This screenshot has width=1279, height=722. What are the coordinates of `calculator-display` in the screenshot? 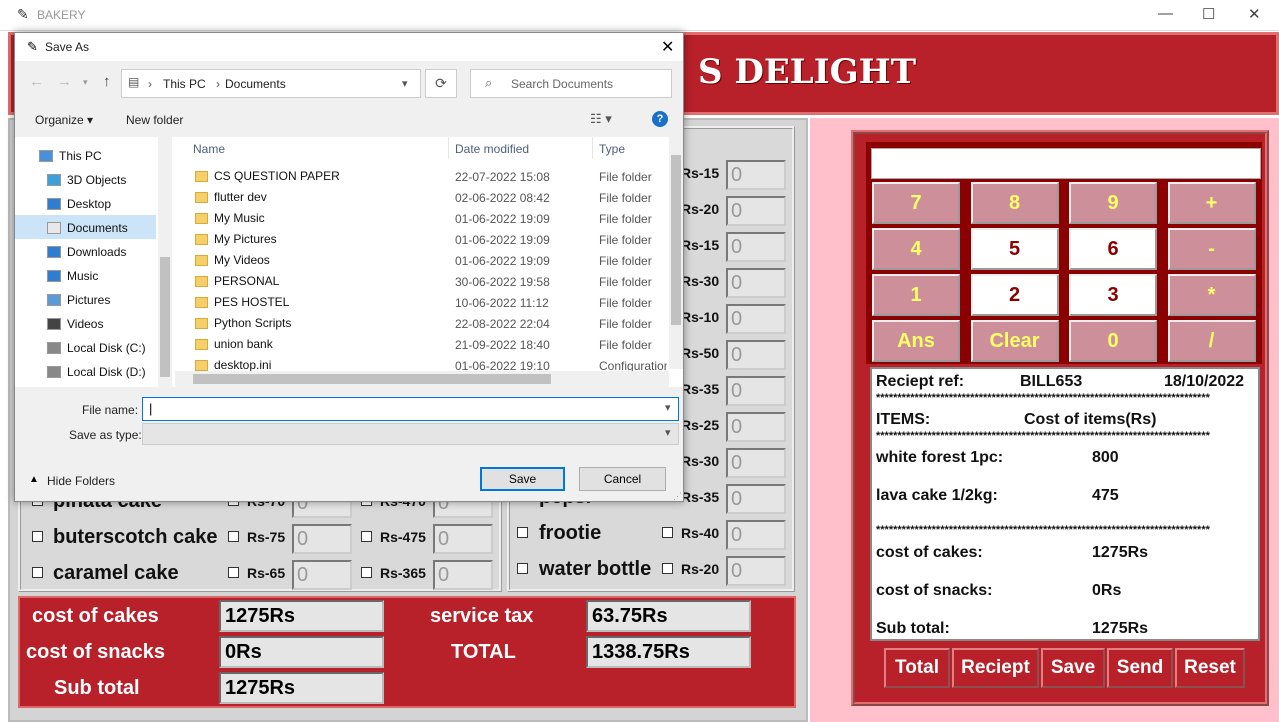 It's located at (1066, 163).